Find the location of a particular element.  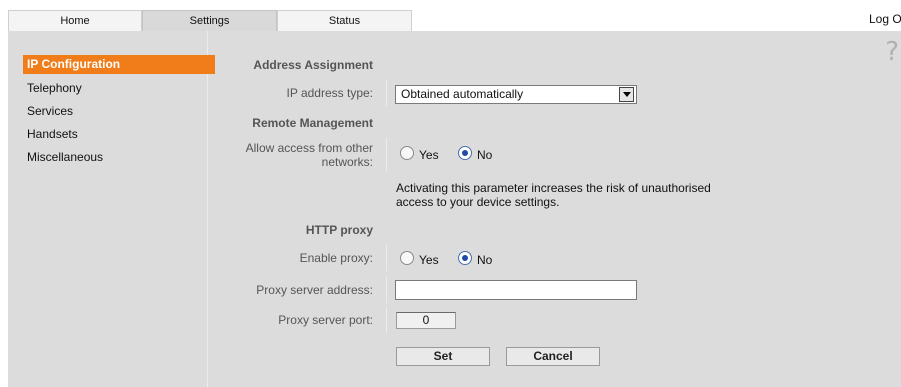

http-proxy-heading: HTTP proxy is located at coordinates (339, 230).